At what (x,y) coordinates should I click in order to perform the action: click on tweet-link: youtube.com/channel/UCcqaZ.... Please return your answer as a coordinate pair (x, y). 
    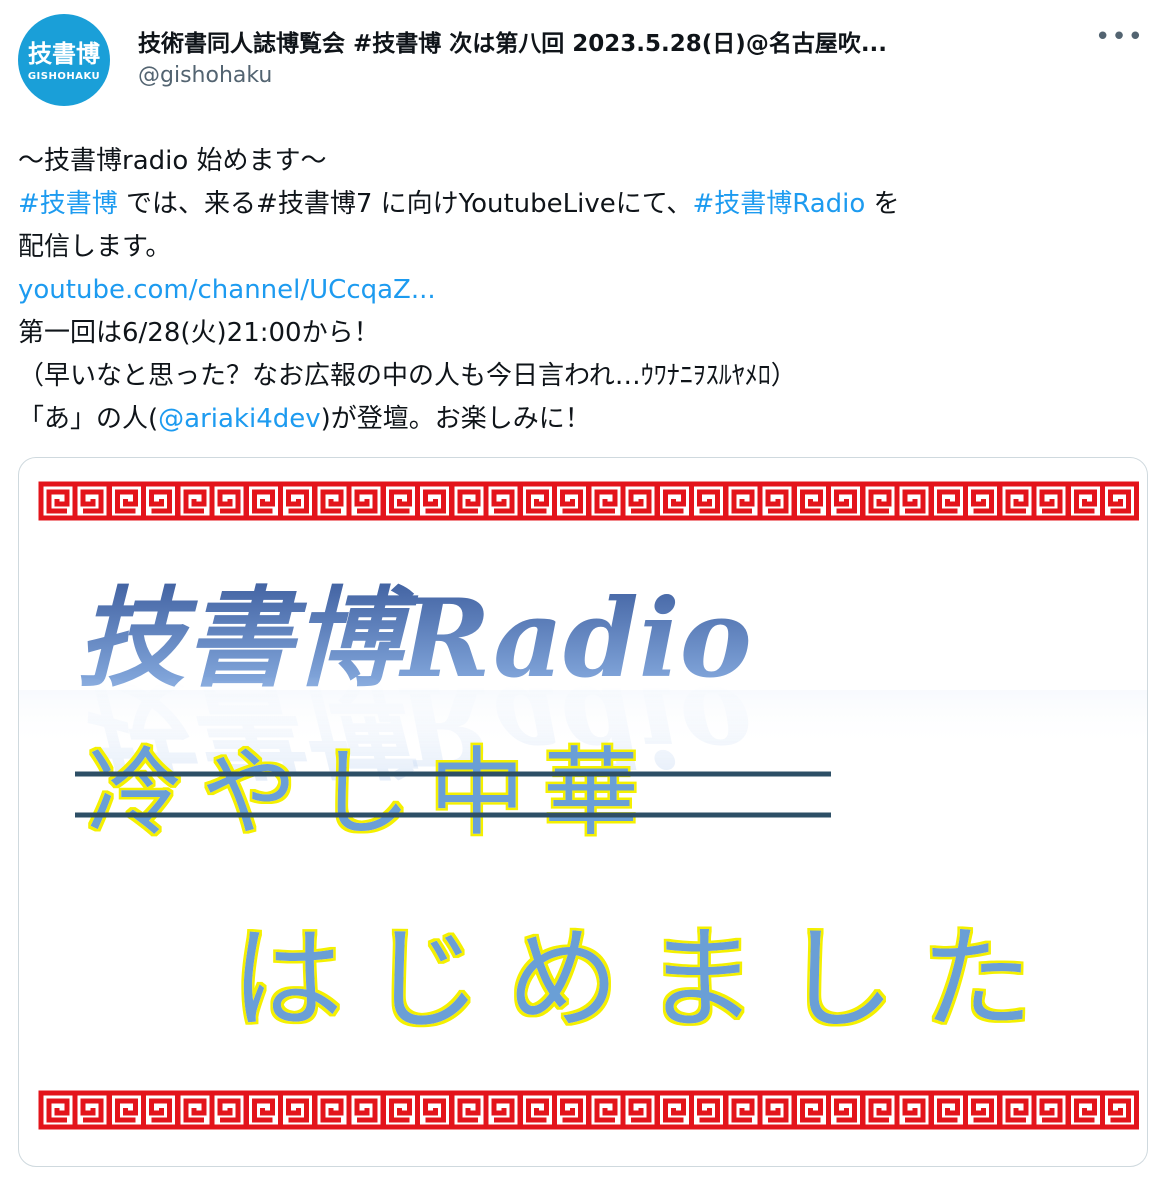
    Looking at the image, I should click on (227, 290).